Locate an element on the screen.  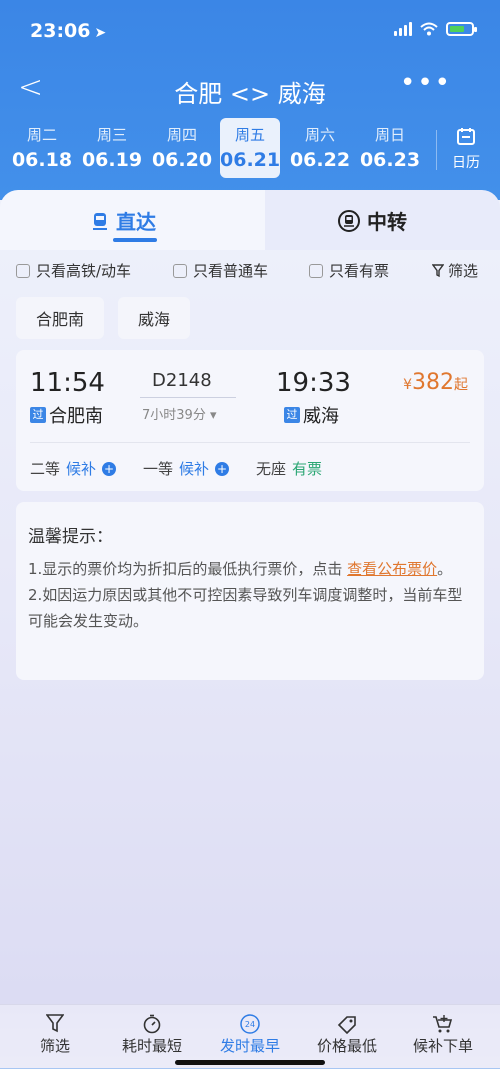
filter-button: 筛选 is located at coordinates (454, 270).